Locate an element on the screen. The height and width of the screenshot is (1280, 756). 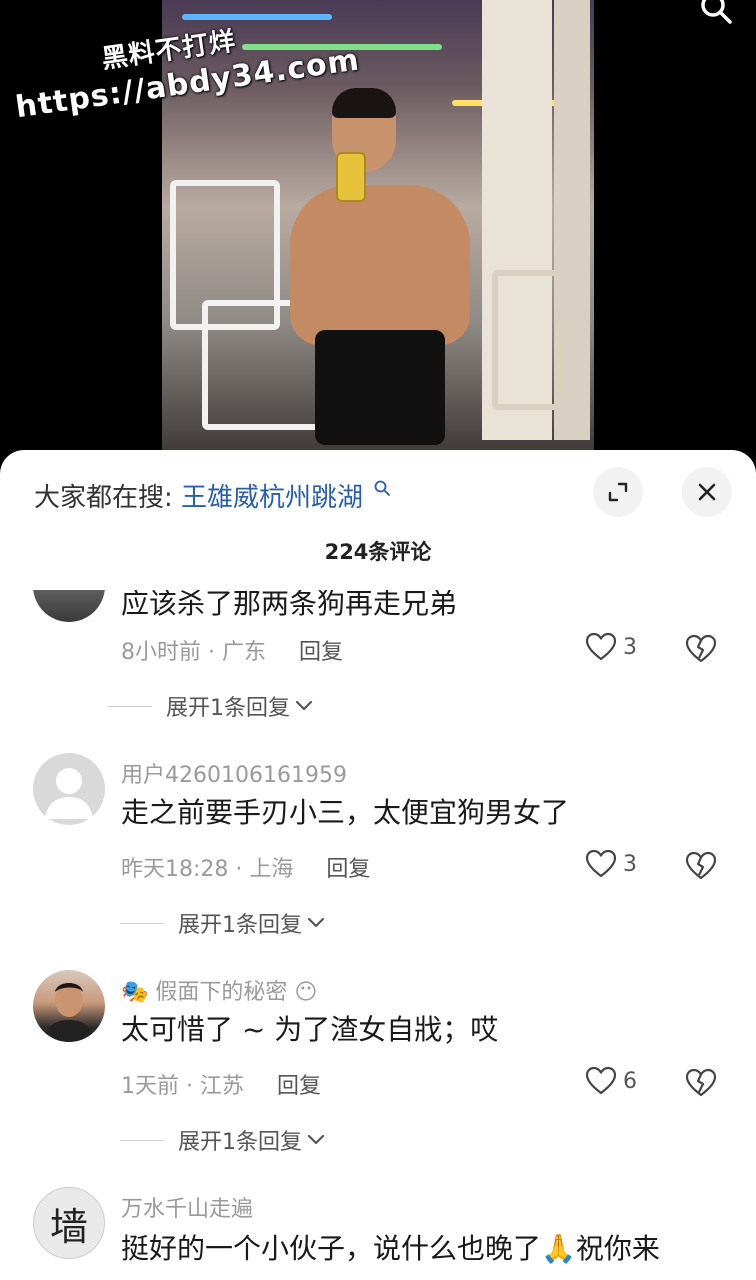
comment-time: 8小时前 is located at coordinates (161, 652).